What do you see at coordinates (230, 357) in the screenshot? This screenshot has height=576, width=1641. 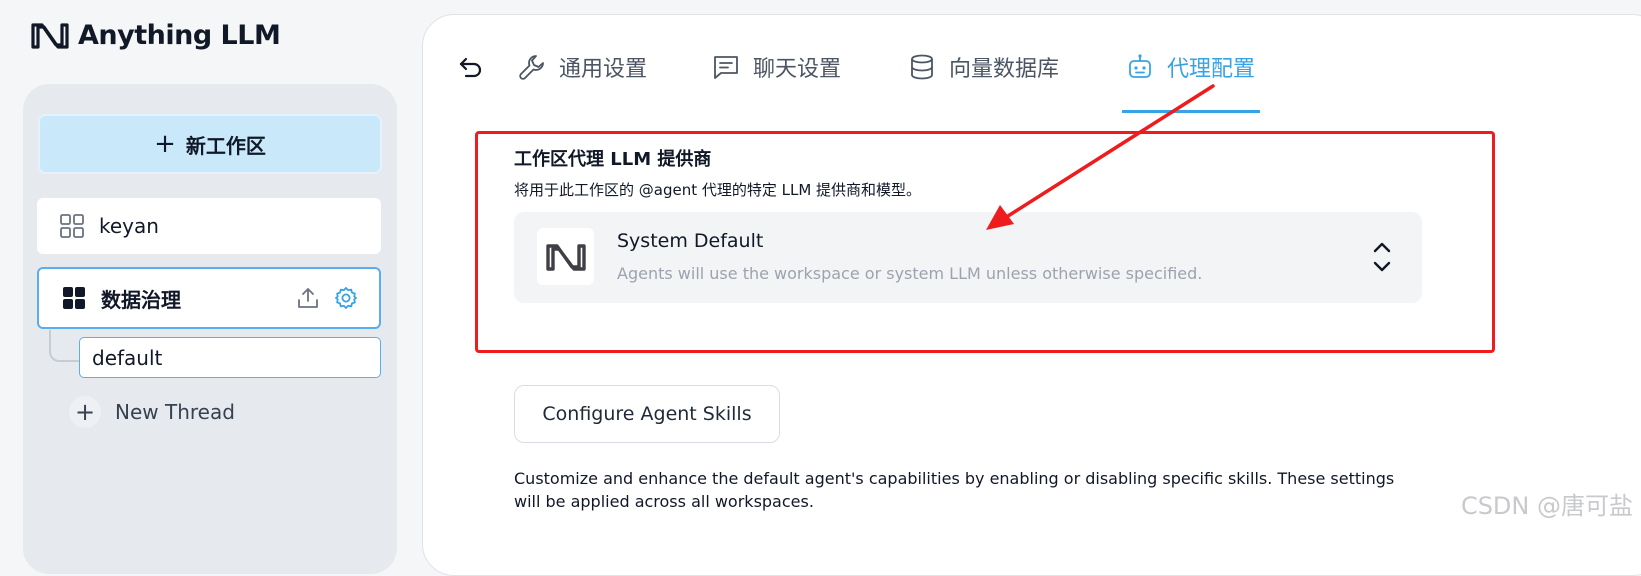 I see `thread-item-default: default` at bounding box center [230, 357].